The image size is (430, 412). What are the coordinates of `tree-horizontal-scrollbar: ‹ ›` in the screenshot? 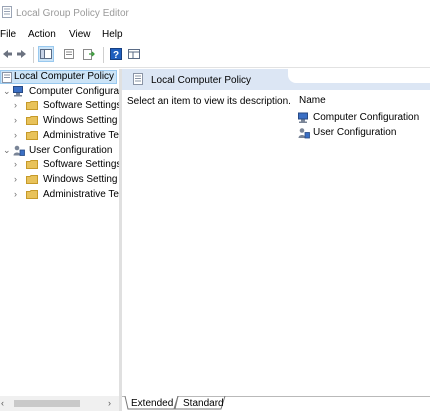 It's located at (59, 403).